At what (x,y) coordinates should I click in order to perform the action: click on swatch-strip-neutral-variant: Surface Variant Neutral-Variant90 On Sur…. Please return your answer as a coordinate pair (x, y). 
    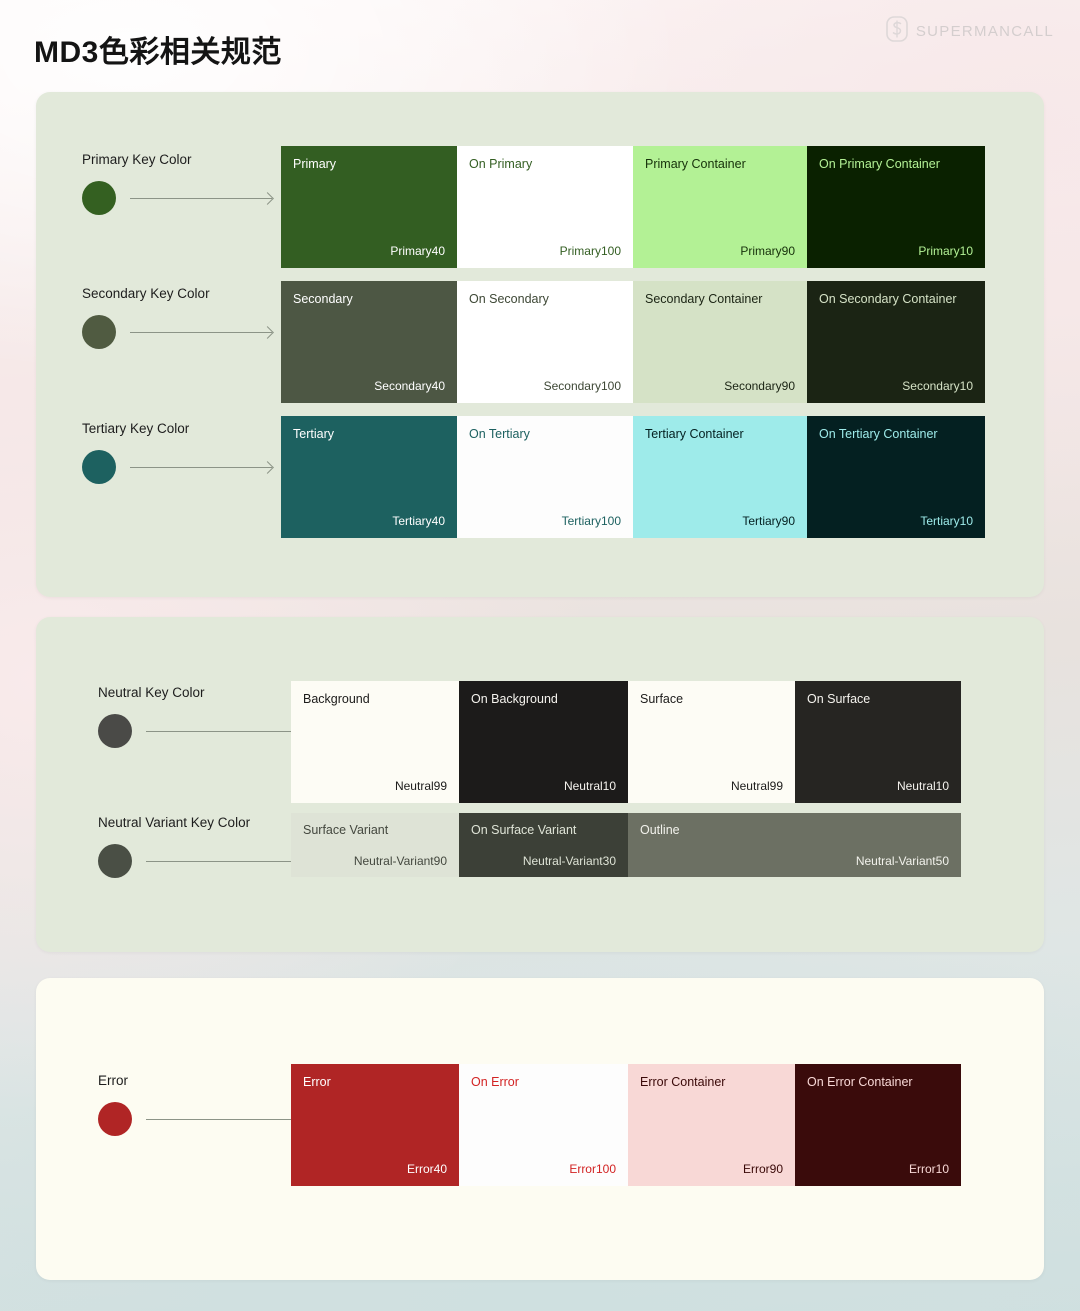
    Looking at the image, I should click on (626, 845).